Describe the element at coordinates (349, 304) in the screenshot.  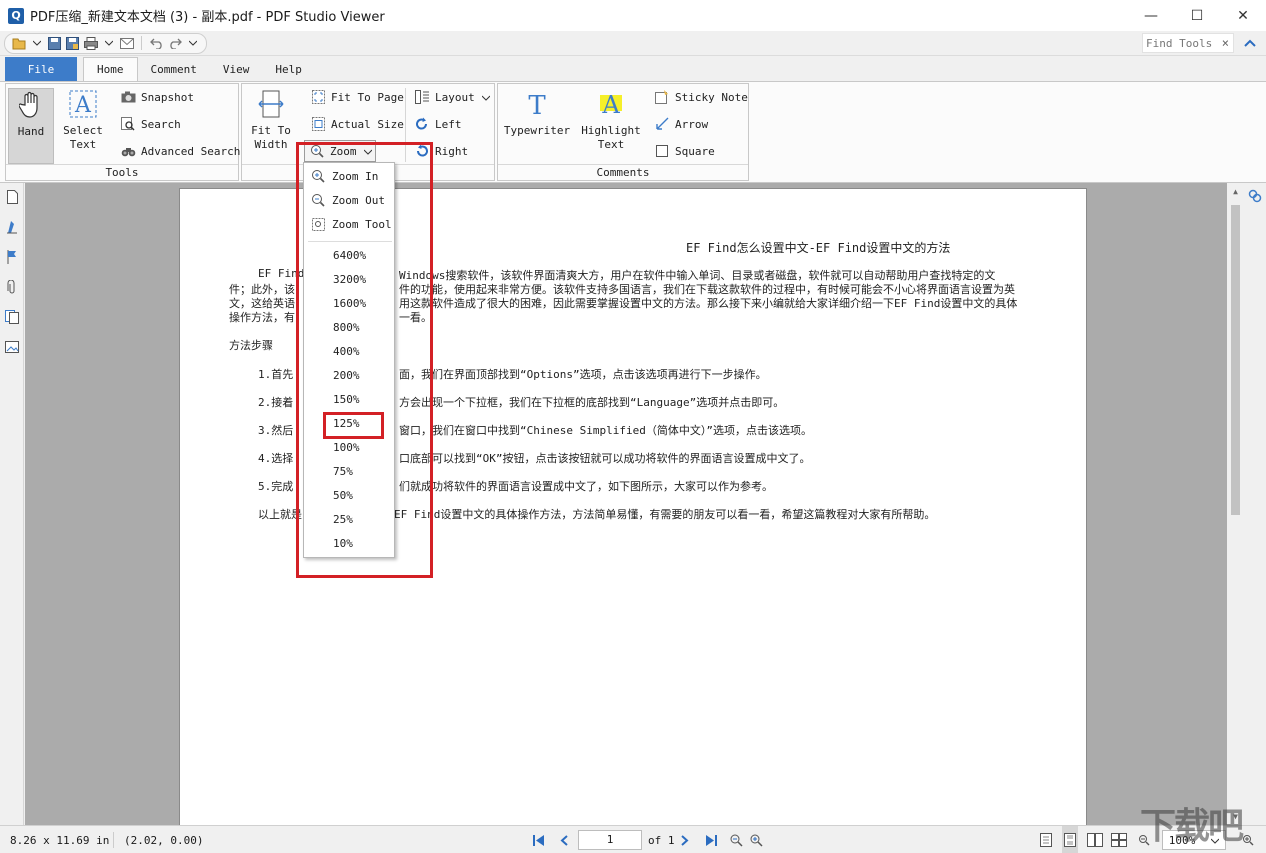
I see `zoom-level-item: 1600%` at that location.